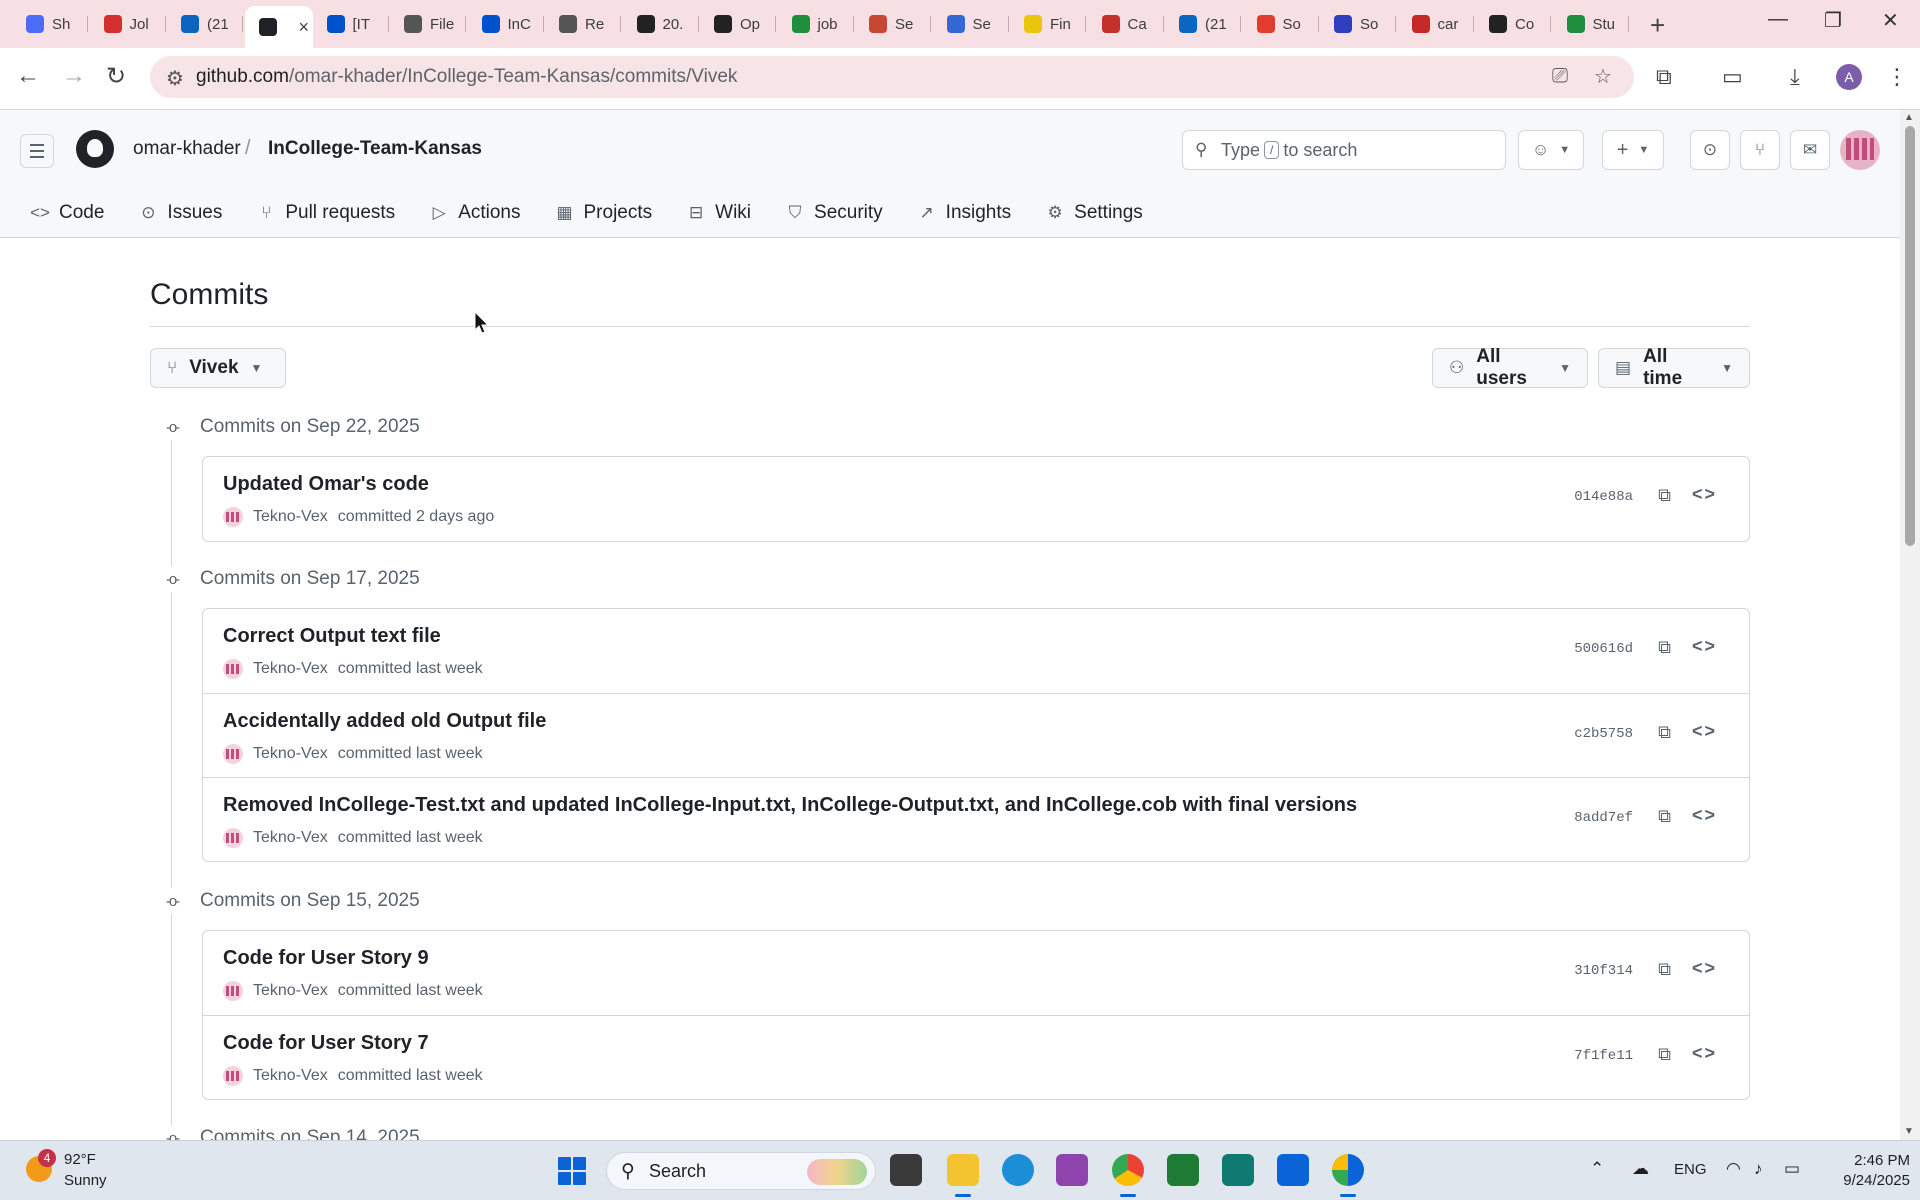  I want to click on branch-selector: ⑂ Vivek ▼, so click(218, 368).